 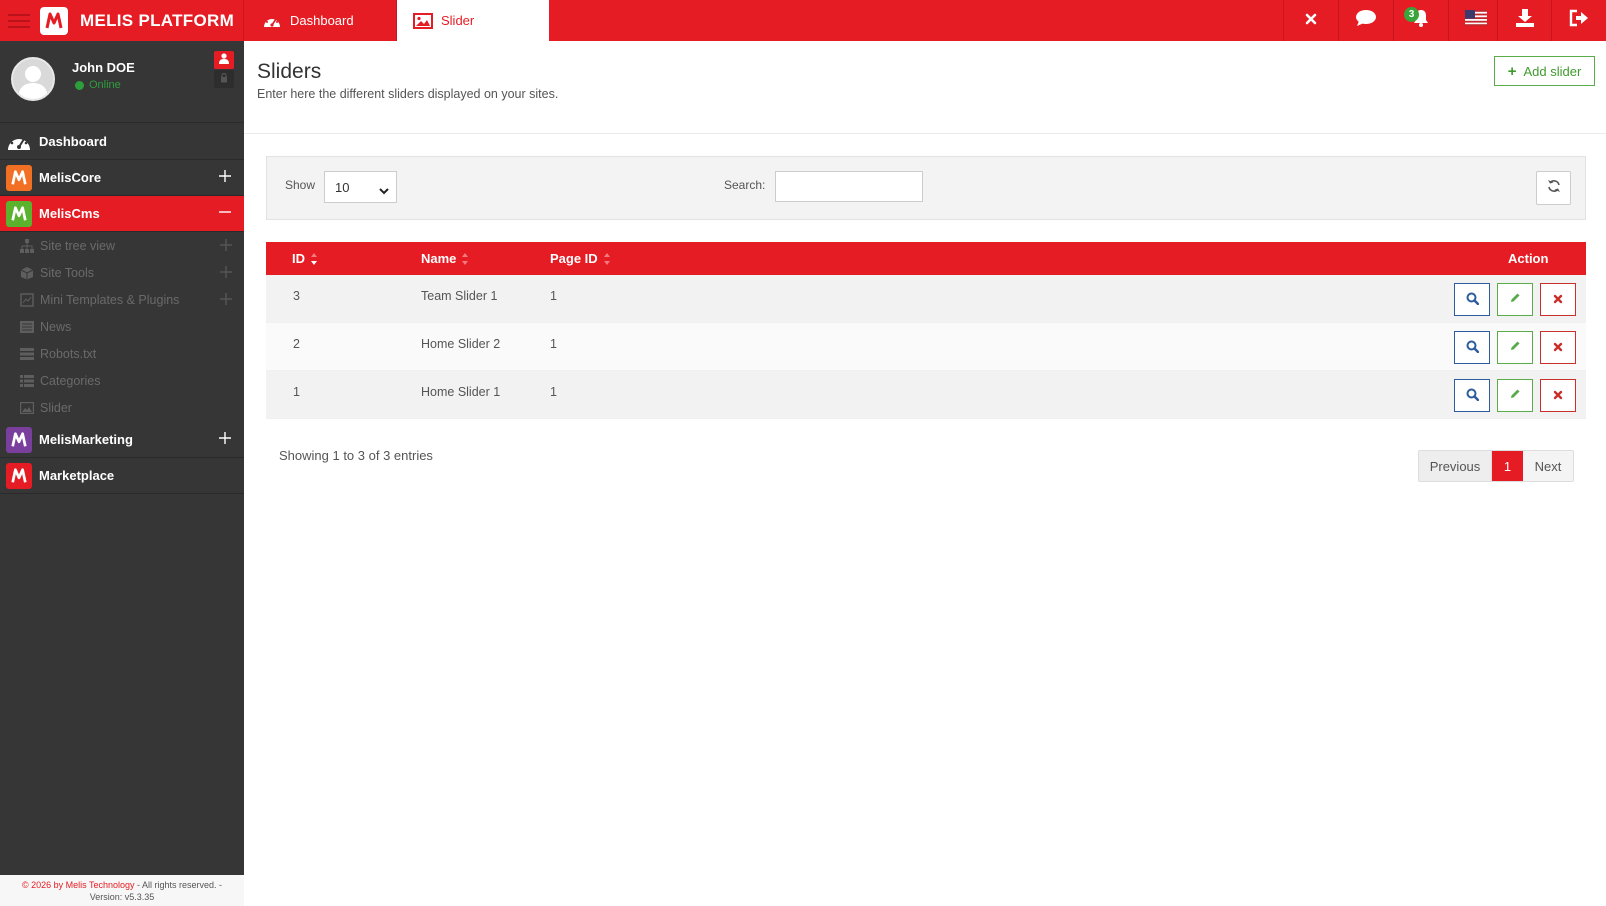 What do you see at coordinates (849, 186) in the screenshot?
I see `search-input` at bounding box center [849, 186].